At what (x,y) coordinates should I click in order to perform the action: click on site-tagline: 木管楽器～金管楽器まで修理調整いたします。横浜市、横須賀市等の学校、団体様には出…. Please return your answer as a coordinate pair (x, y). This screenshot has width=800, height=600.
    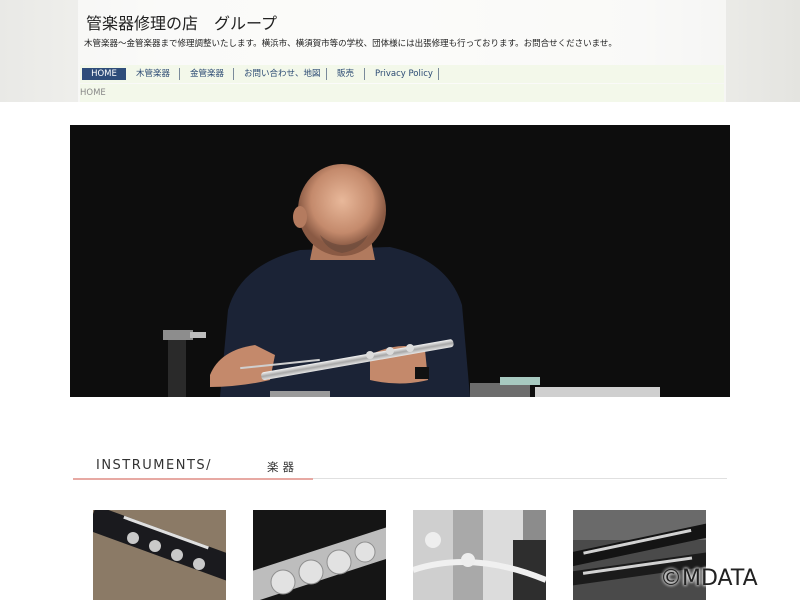
    Looking at the image, I should click on (350, 44).